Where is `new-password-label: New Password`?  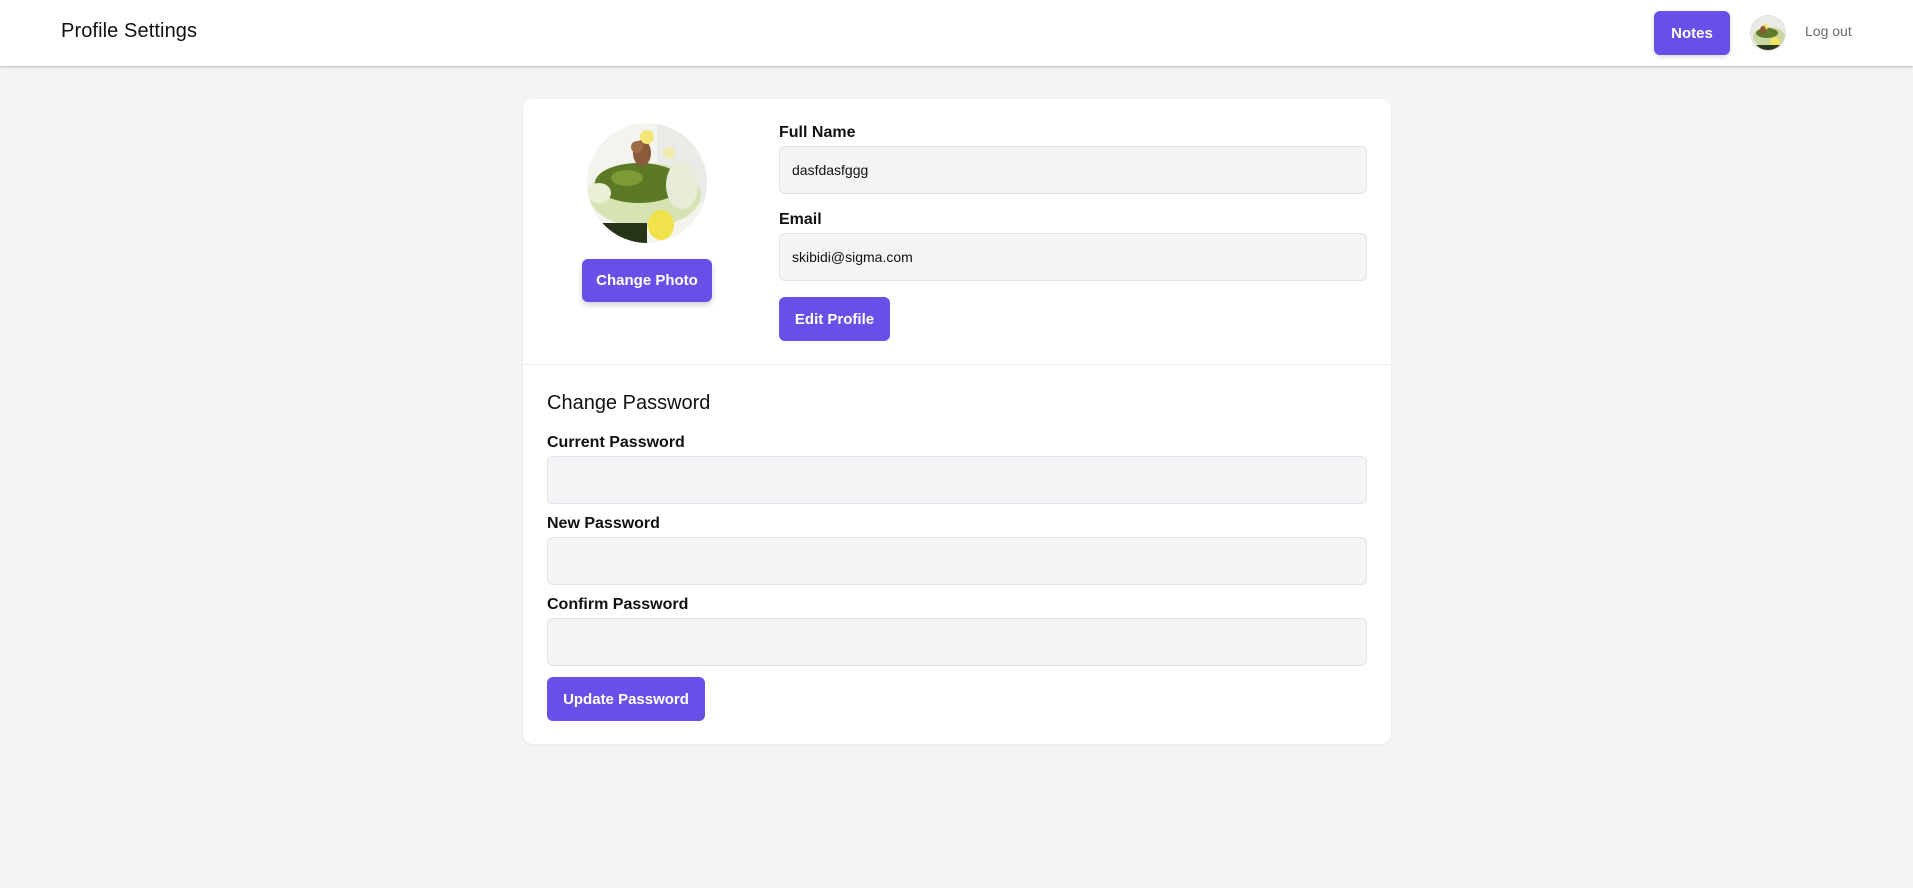 new-password-label: New Password is located at coordinates (603, 523).